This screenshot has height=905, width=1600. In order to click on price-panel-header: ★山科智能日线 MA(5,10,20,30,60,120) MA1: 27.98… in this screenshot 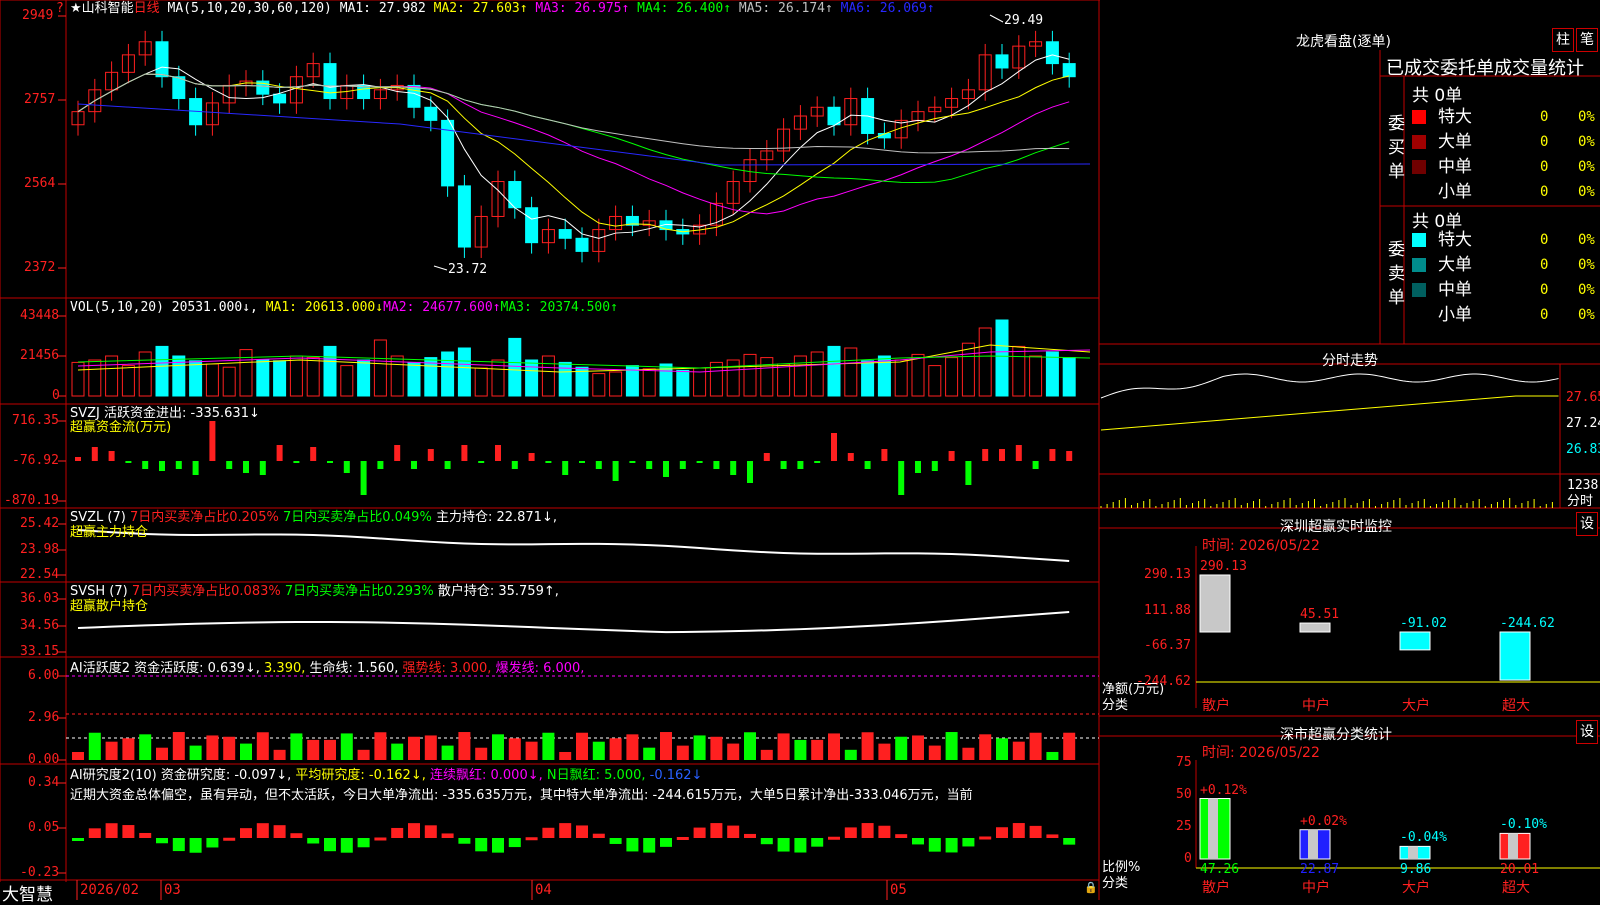, I will do `click(502, 9)`.